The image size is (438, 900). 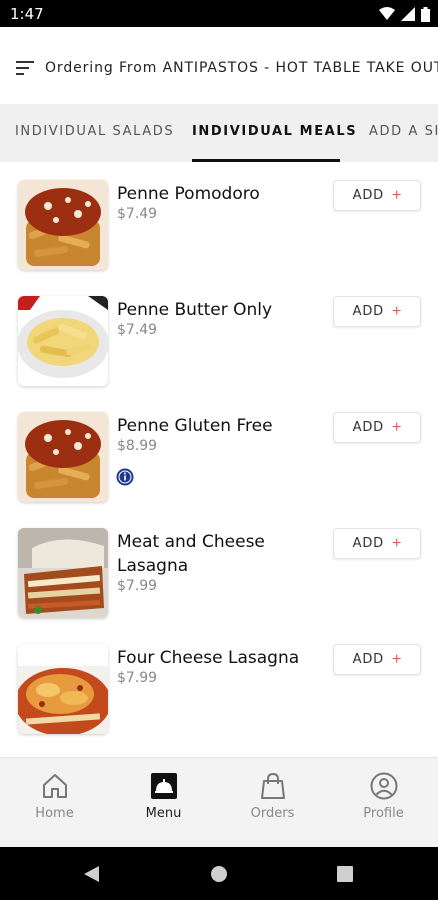 I want to click on back-icon, so click(x=91, y=874).